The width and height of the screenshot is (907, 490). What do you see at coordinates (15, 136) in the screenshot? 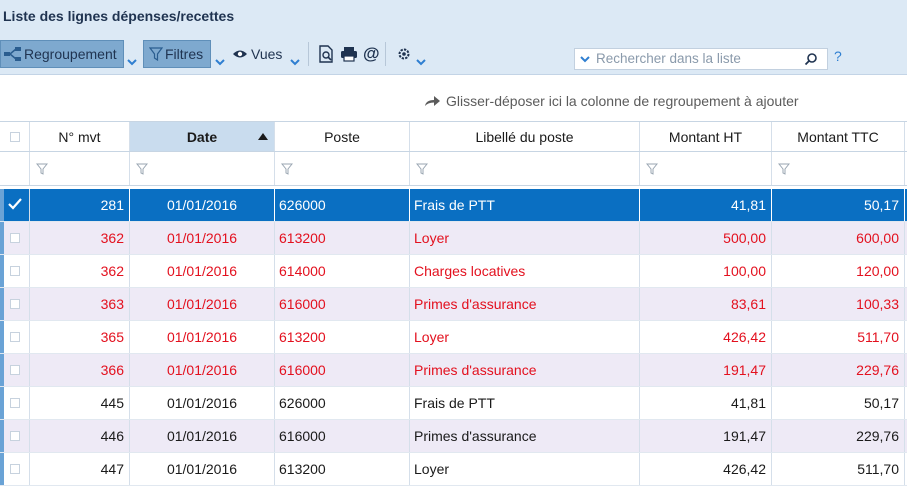
I see `select-all-checkbox` at bounding box center [15, 136].